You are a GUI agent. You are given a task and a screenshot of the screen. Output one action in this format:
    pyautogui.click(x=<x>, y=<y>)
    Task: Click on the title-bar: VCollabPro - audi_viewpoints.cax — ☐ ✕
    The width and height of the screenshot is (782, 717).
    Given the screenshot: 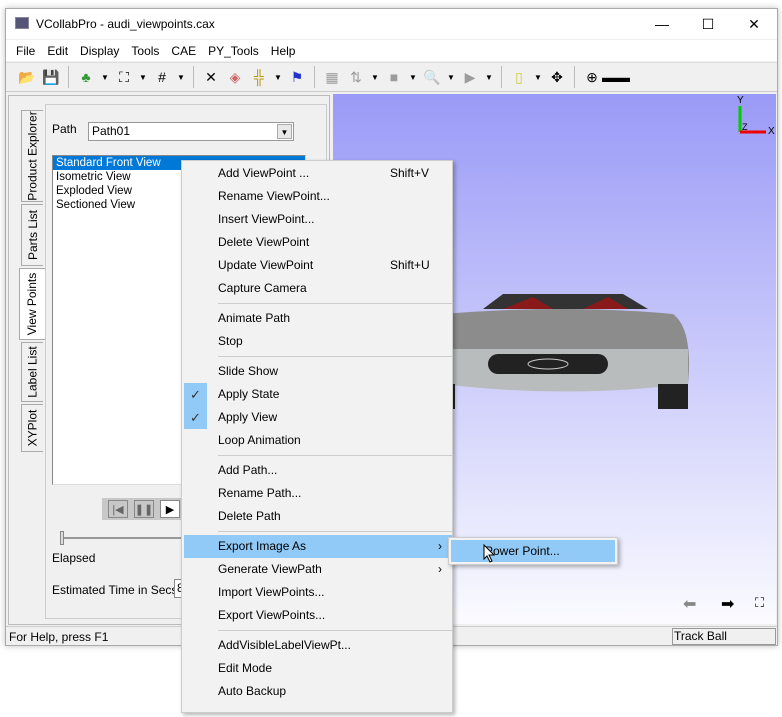 What is the action you would take?
    pyautogui.click(x=391, y=24)
    